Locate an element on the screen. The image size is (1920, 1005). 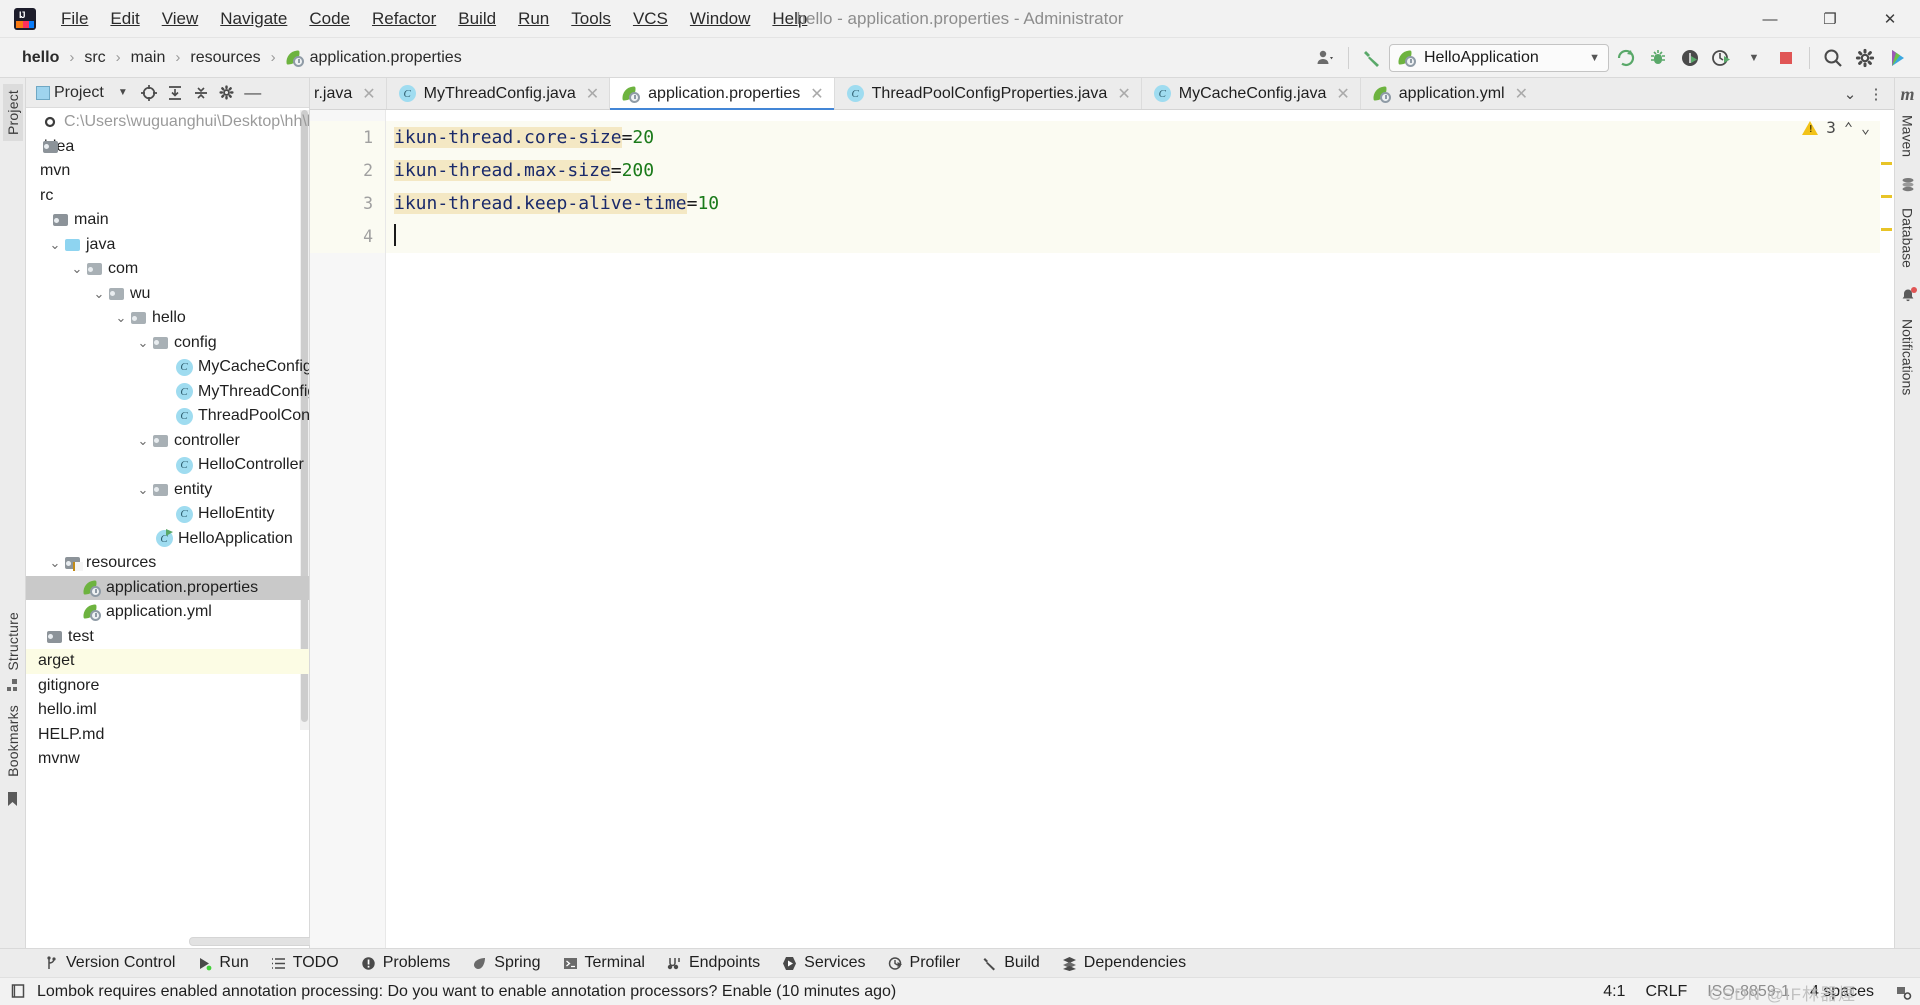
debug-icon is located at coordinates (1658, 58).